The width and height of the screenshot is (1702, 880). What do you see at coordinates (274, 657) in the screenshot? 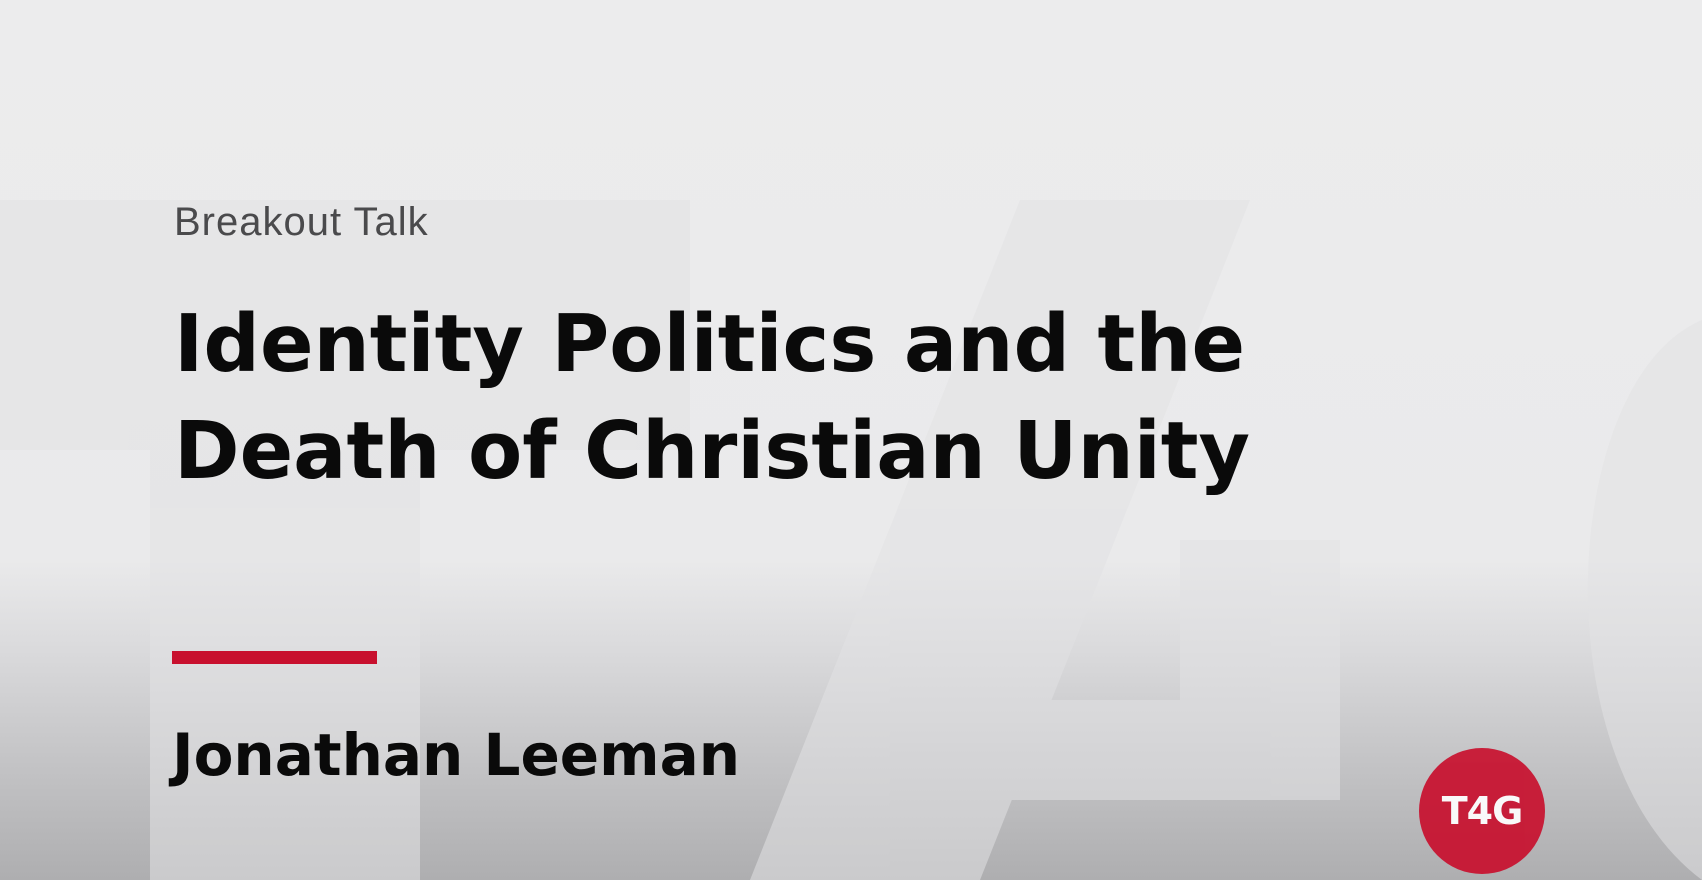
I see `accent-divider` at bounding box center [274, 657].